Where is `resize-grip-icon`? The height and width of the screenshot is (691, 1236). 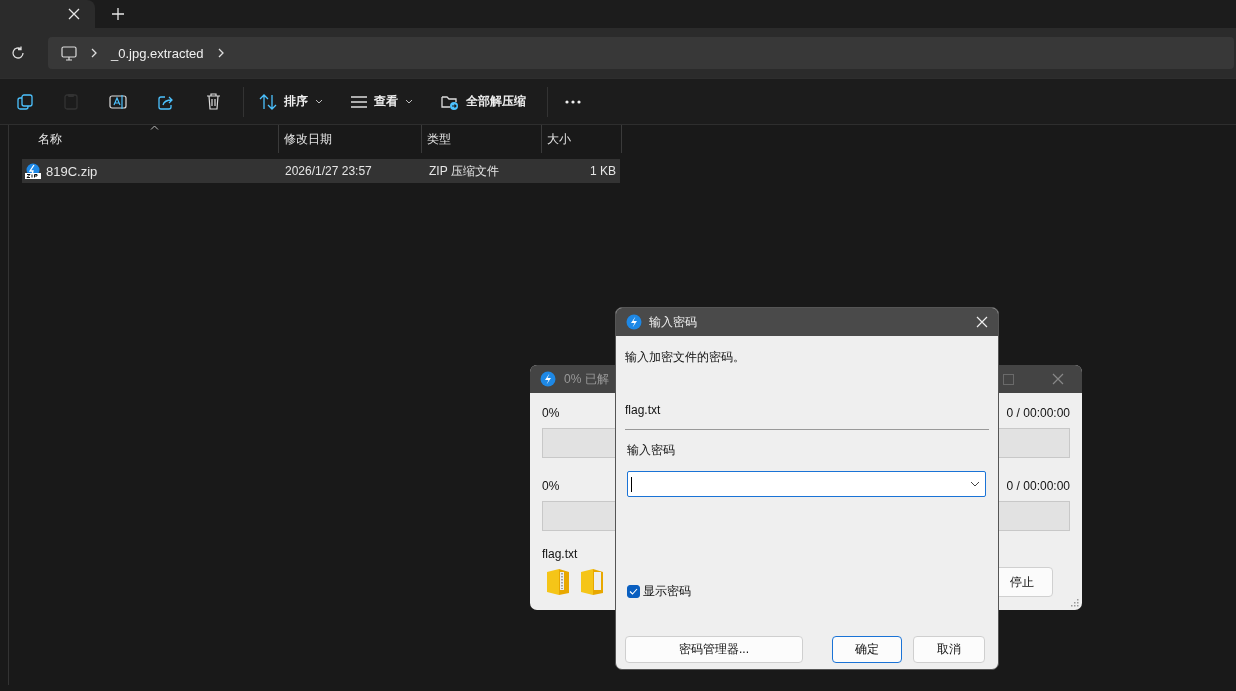
resize-grip-icon is located at coordinates (1075, 603).